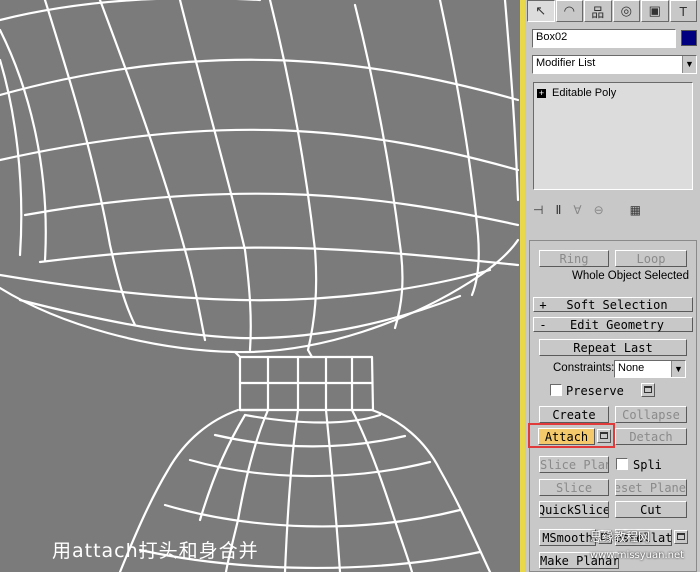 The height and width of the screenshot is (572, 700). Describe the element at coordinates (651, 258) in the screenshot. I see `loop-button: Loop` at that location.